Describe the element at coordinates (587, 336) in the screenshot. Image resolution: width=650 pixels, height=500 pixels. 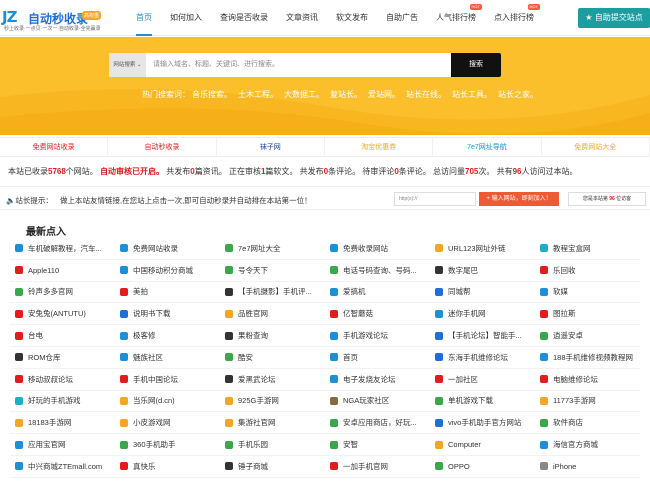
I see `site-link: 逍遥安卓` at that location.